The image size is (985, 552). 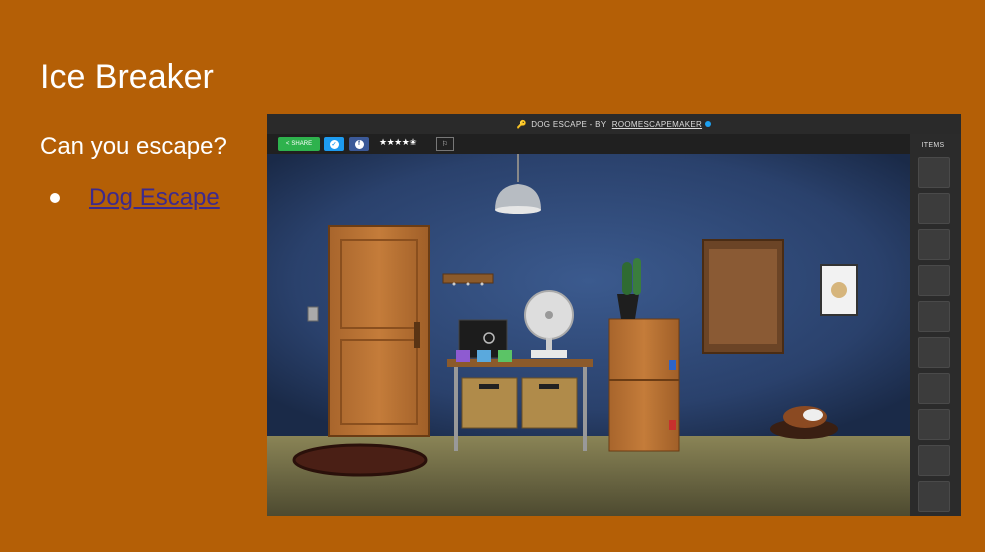 I want to click on slide-subtitle: Can you escape?, so click(x=133, y=146).